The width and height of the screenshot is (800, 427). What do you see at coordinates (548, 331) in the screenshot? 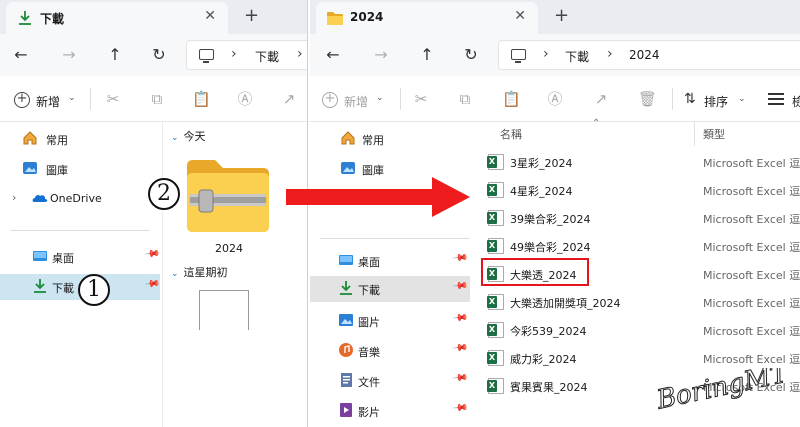
I see `file-name: 今彩539_2024` at bounding box center [548, 331].